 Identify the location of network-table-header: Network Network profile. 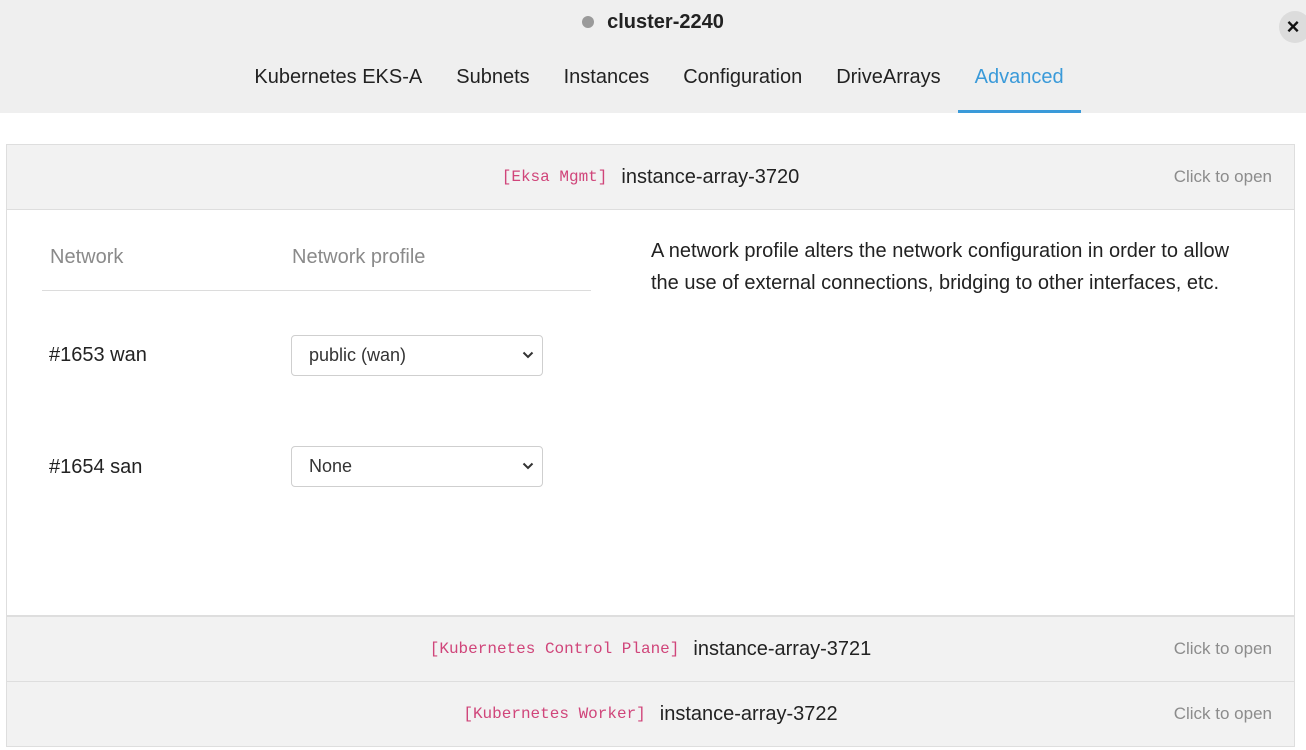
(316, 250).